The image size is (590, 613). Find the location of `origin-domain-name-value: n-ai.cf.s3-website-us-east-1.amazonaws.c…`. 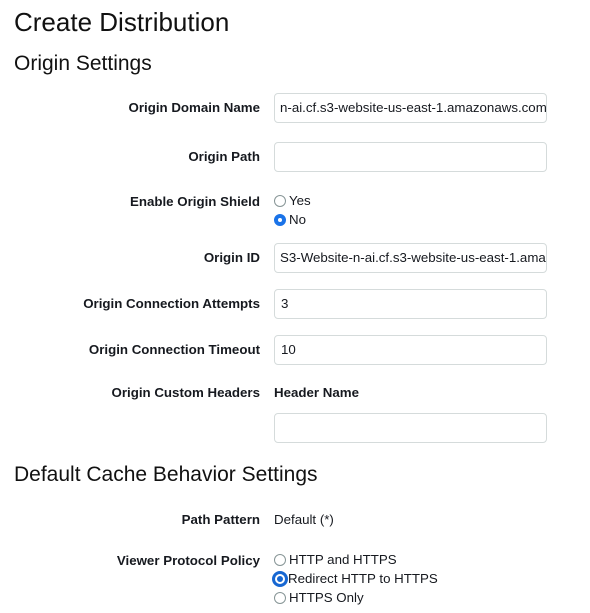

origin-domain-name-value: n-ai.cf.s3-website-us-east-1.amazonaws.c… is located at coordinates (413, 107).